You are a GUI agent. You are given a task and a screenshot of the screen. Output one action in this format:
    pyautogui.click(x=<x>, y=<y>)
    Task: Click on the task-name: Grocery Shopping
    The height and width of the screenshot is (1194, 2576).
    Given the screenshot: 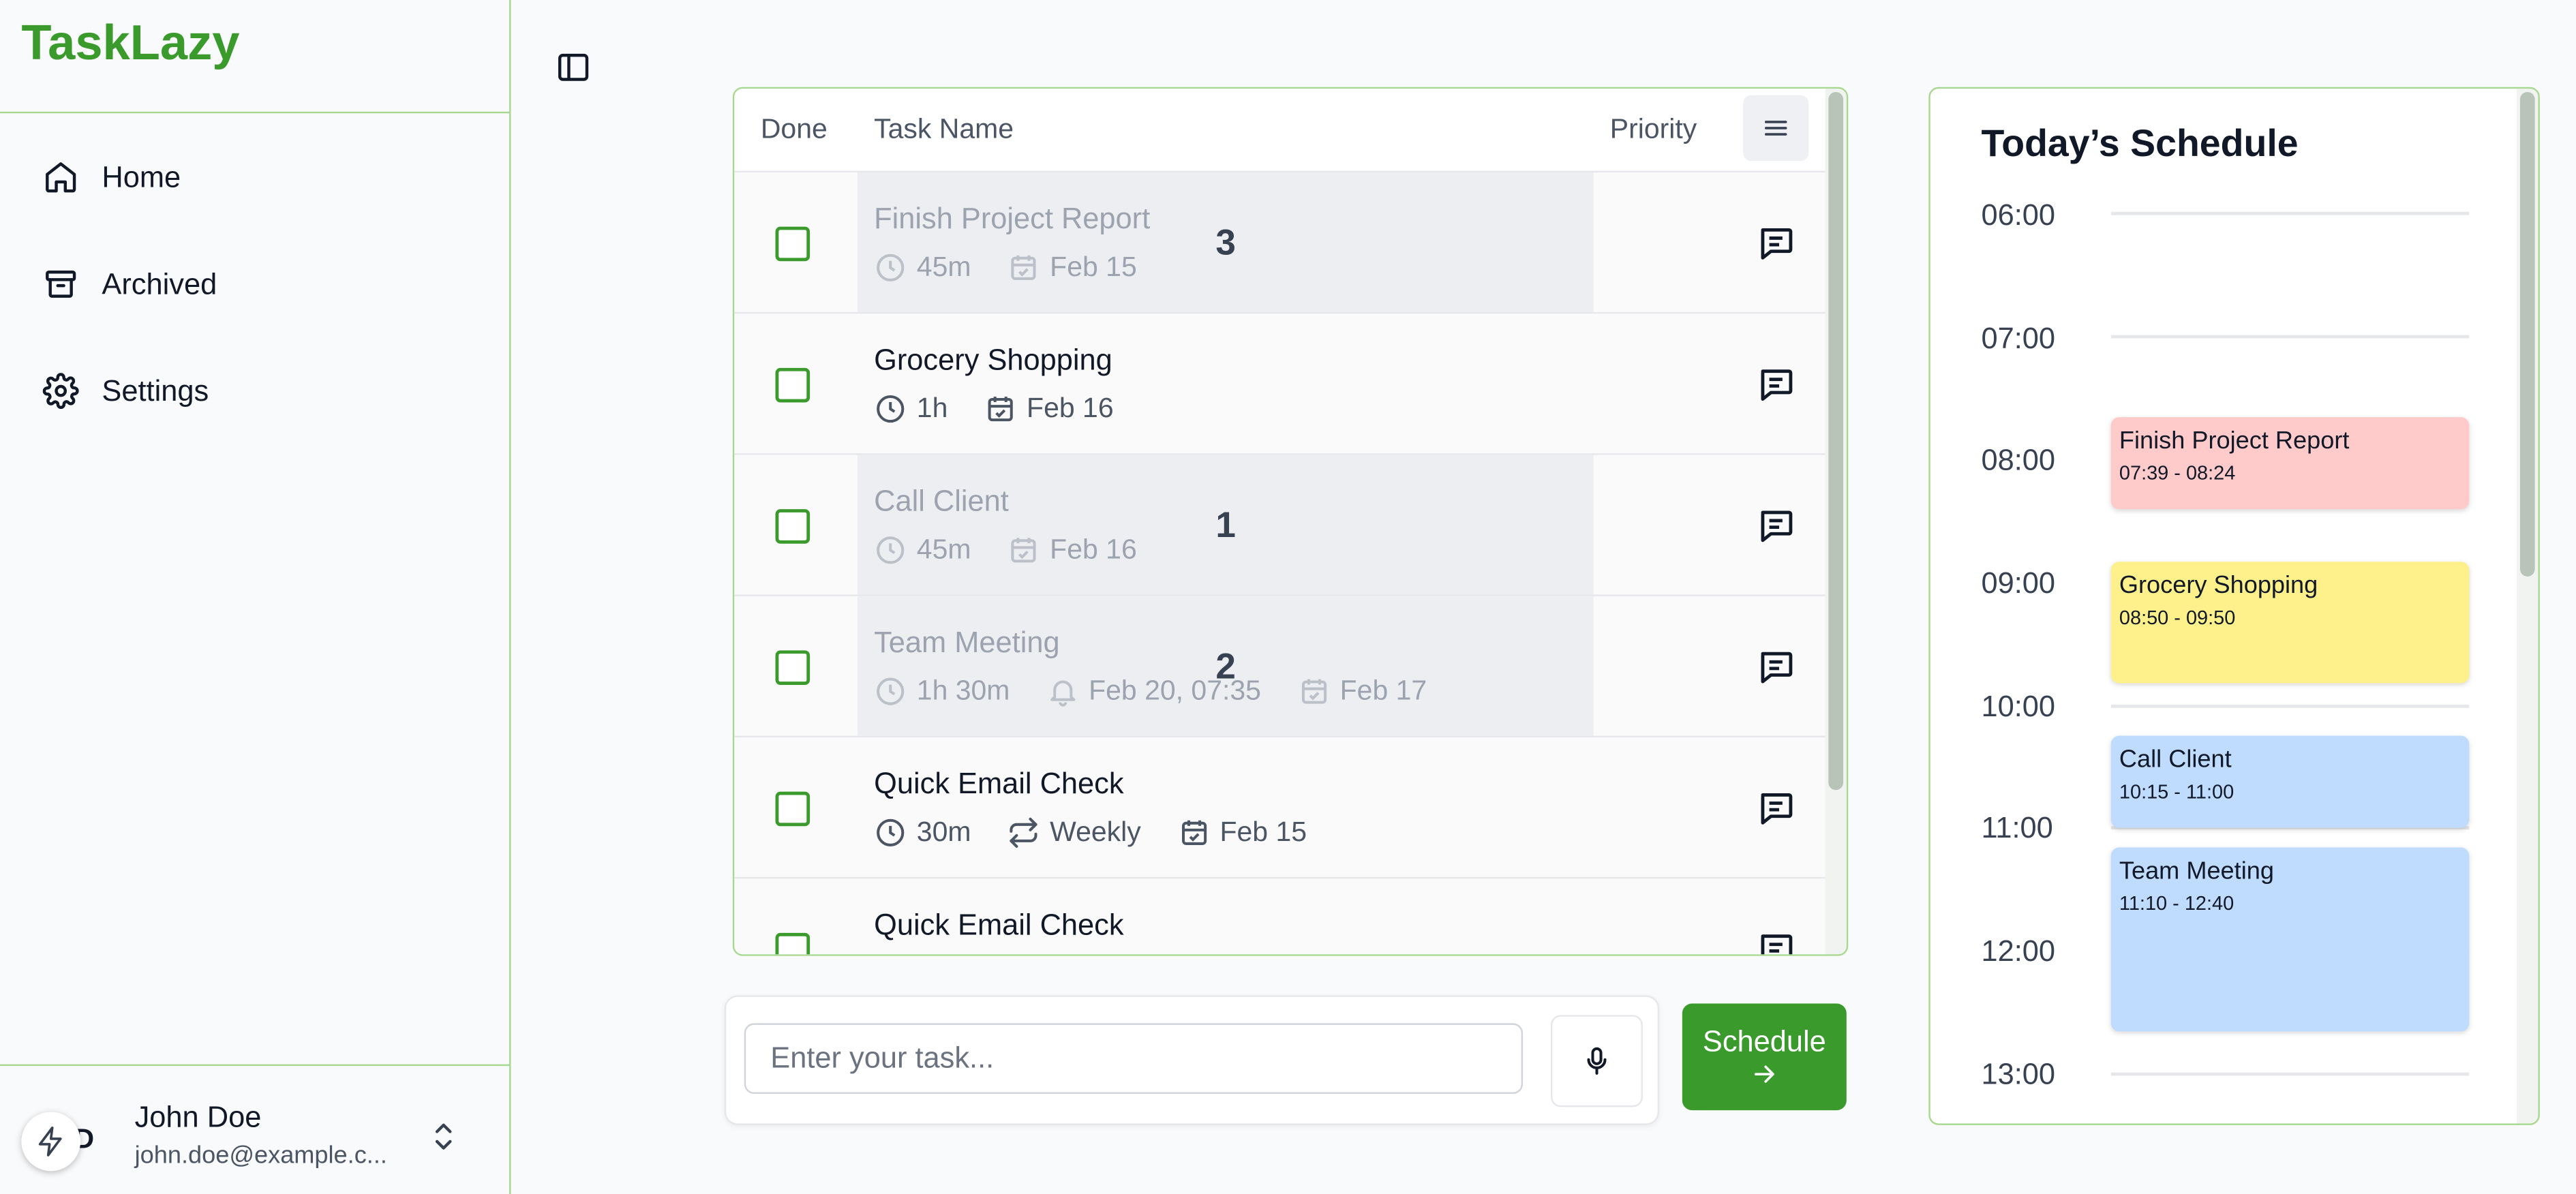 What is the action you would take?
    pyautogui.click(x=993, y=359)
    